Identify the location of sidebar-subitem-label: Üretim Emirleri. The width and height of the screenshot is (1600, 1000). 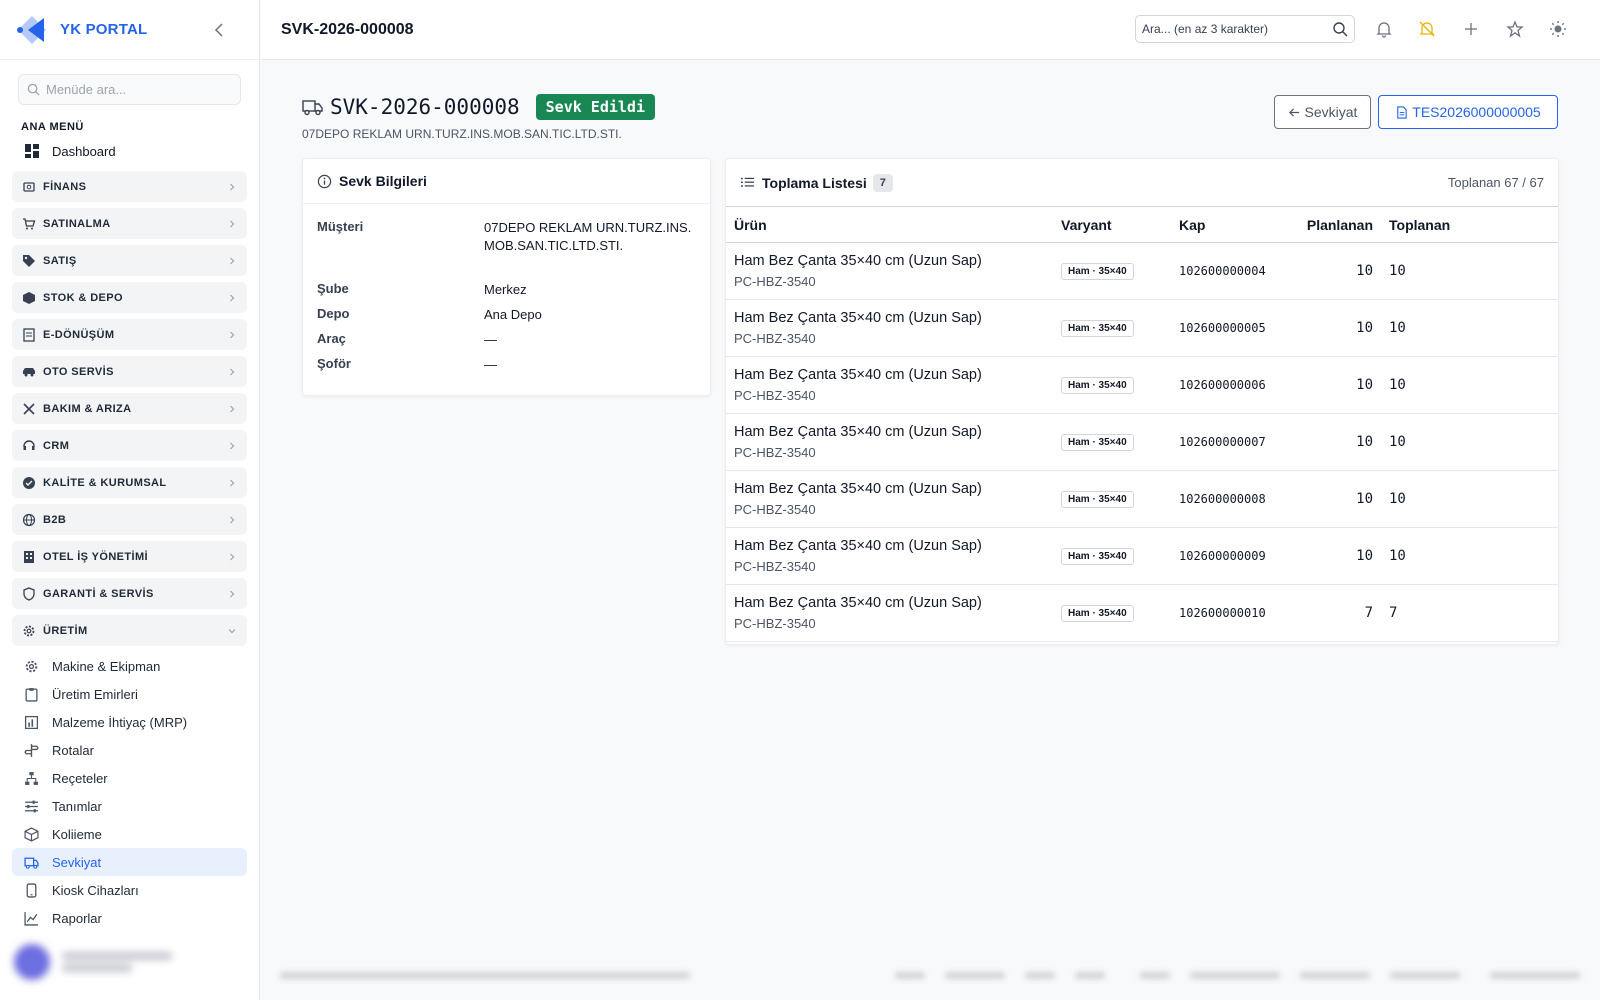
(95, 694).